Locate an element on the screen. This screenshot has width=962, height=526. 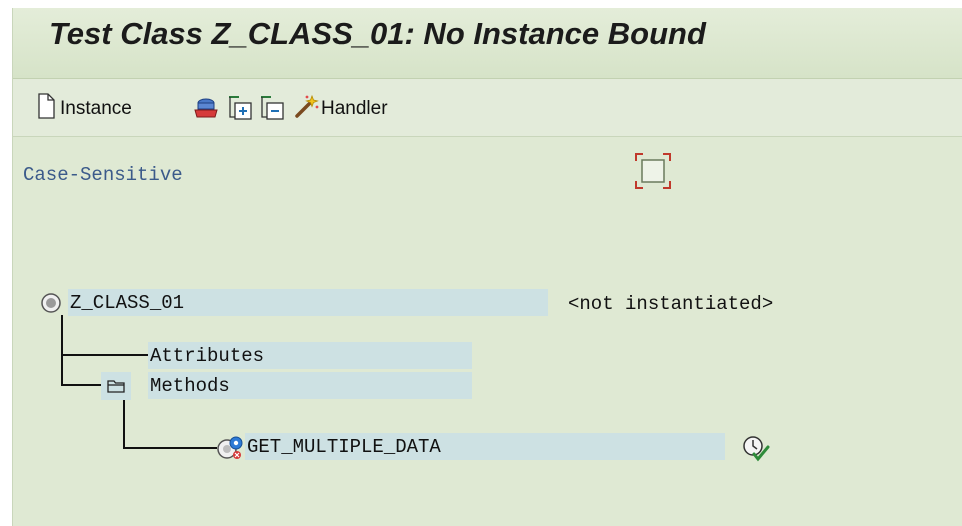
case-sensitive-checkbox is located at coordinates (653, 173).